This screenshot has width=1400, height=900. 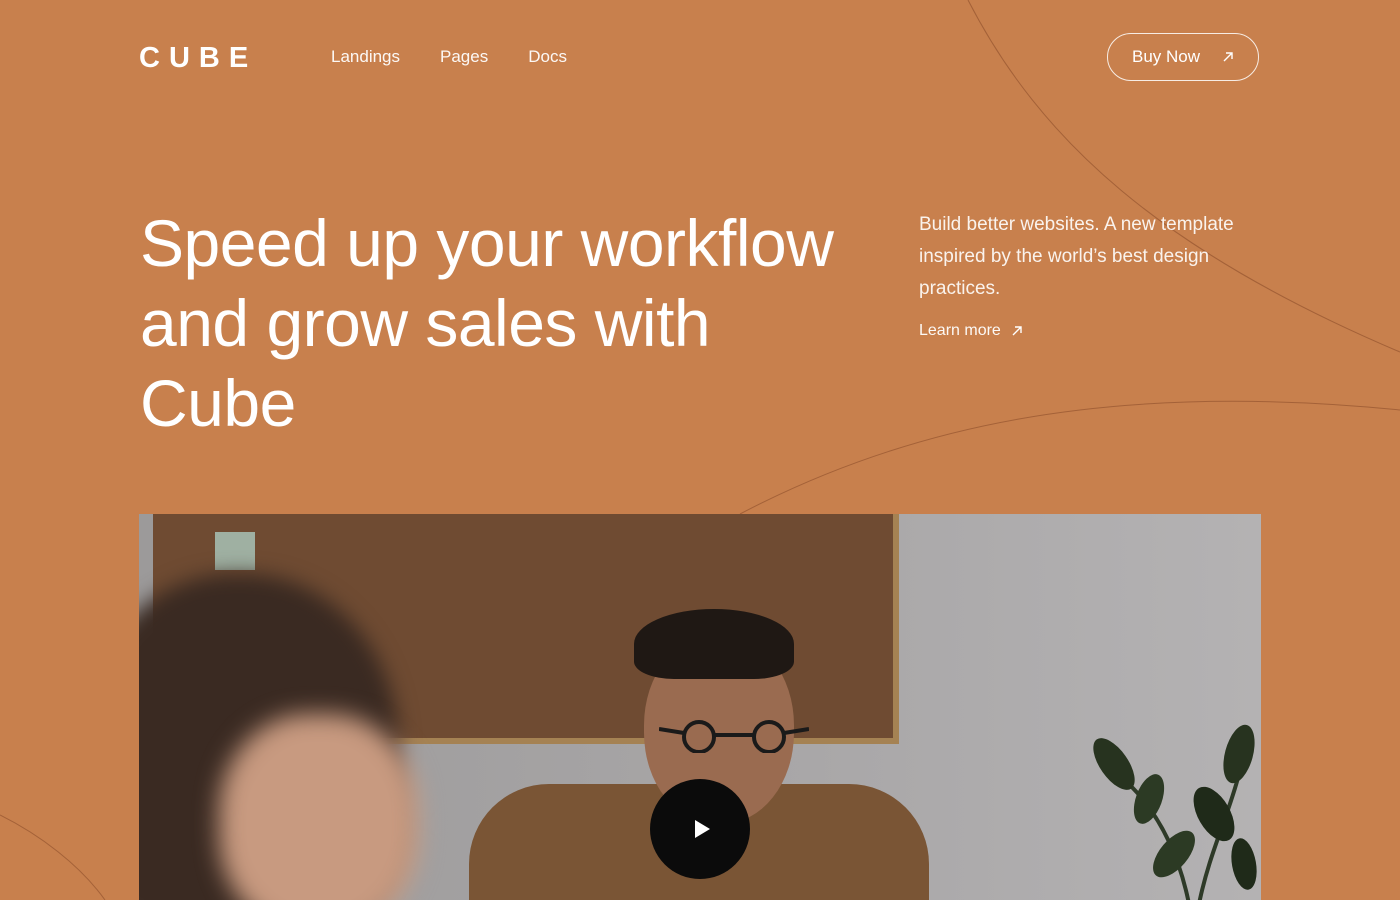 I want to click on video-person-blurred-face, so click(x=319, y=807).